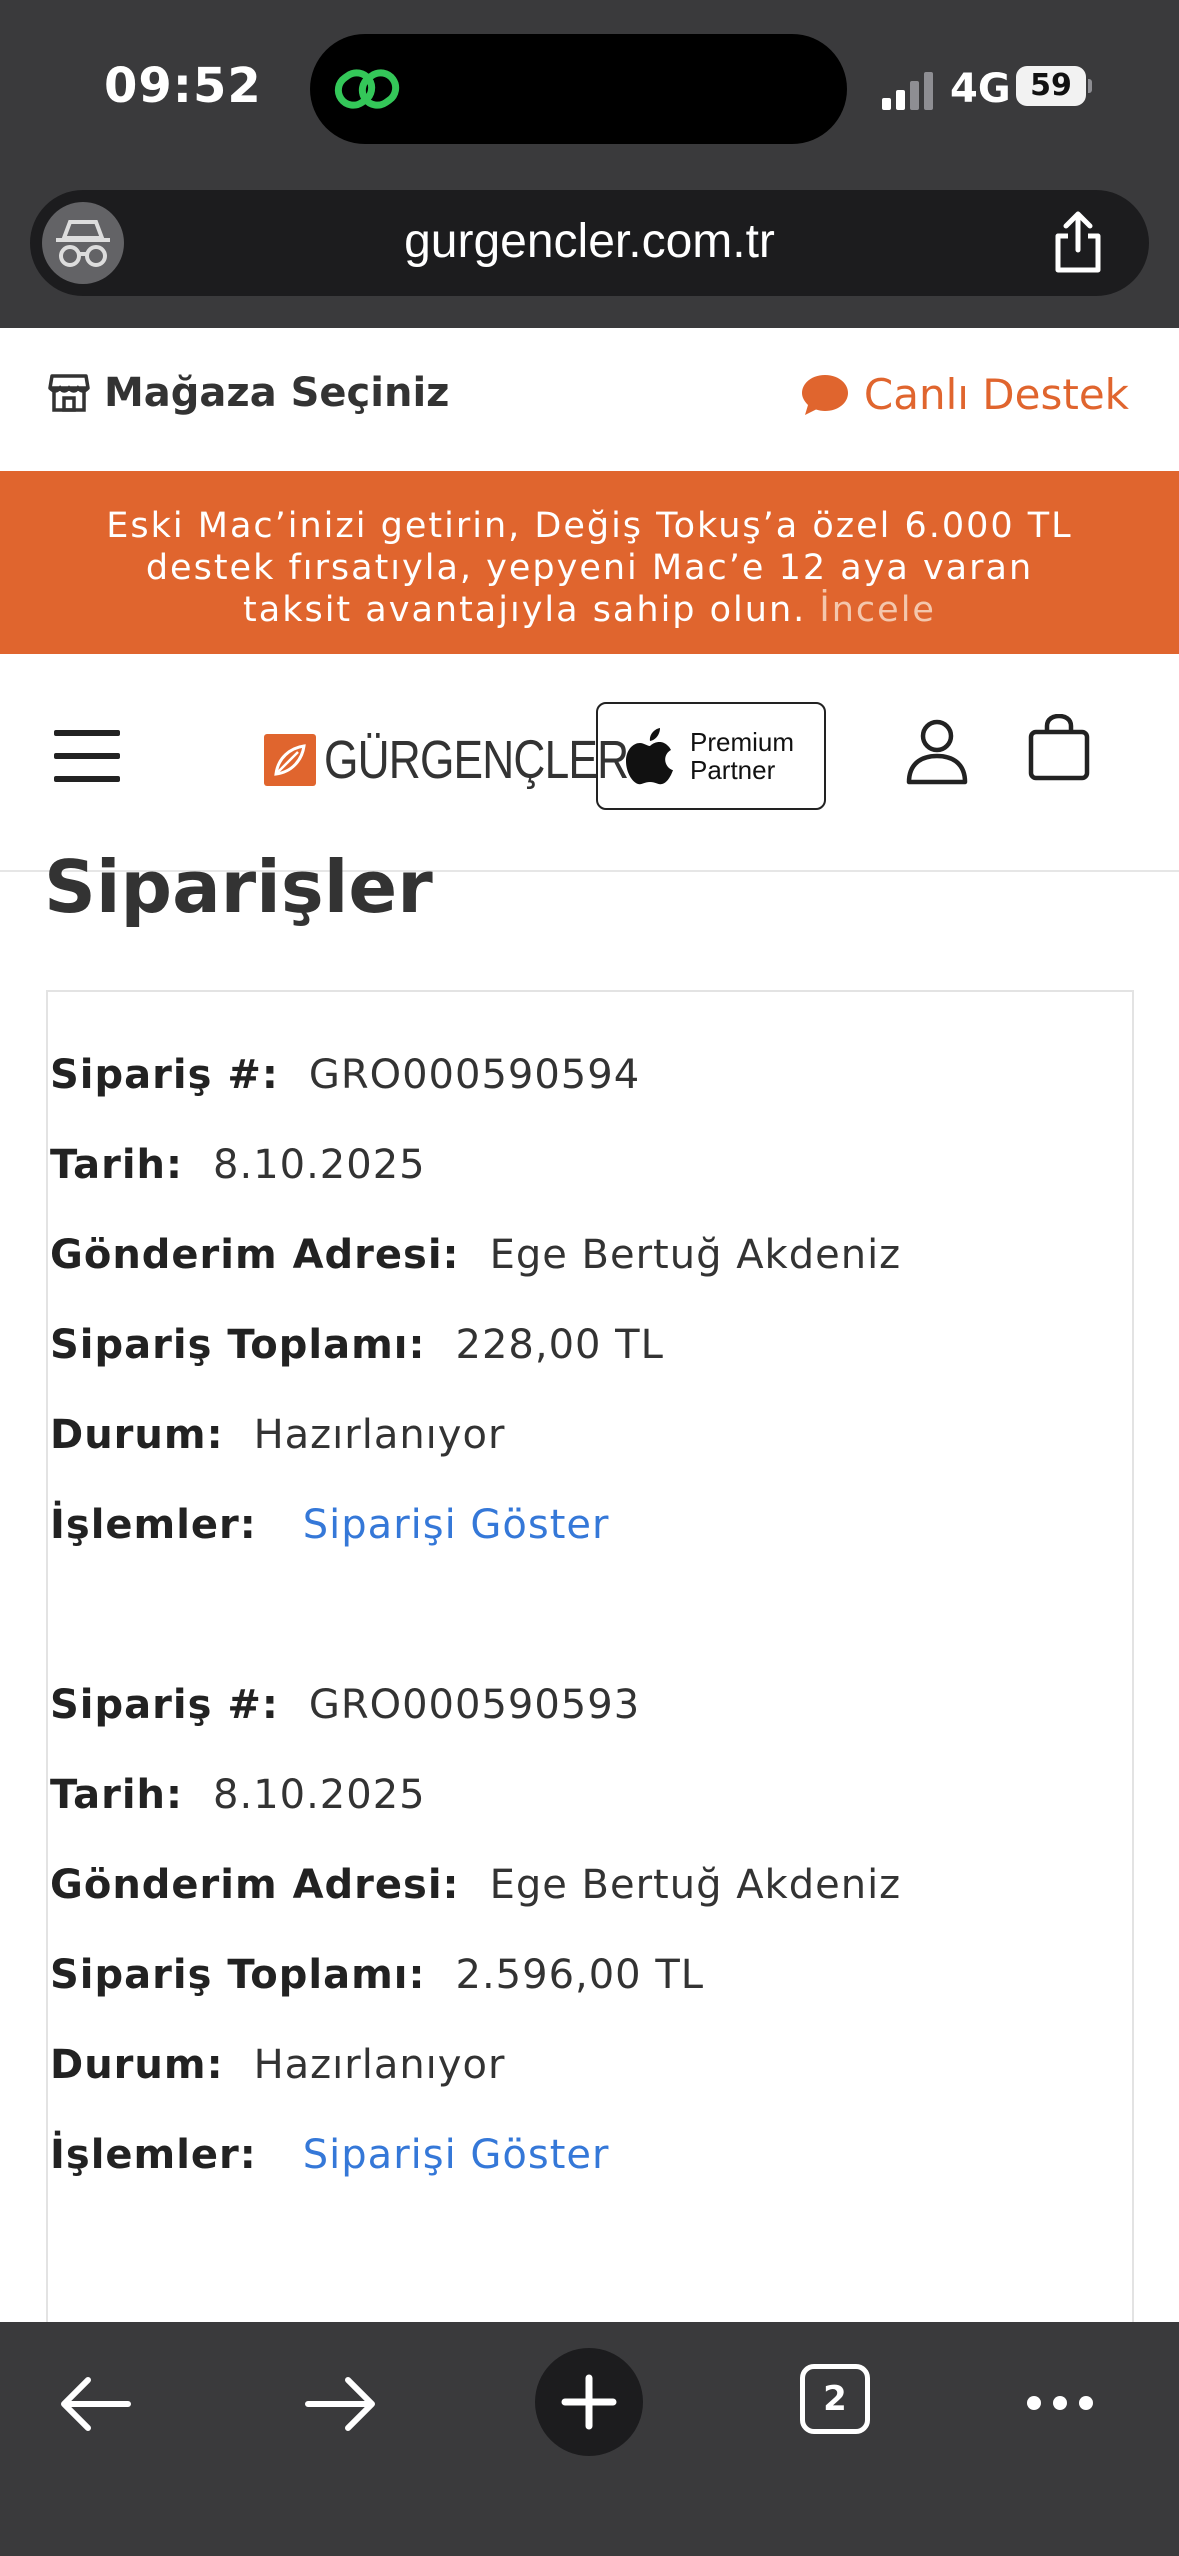 Image resolution: width=1179 pixels, height=2556 pixels. I want to click on page-title: Siparişler, so click(238, 887).